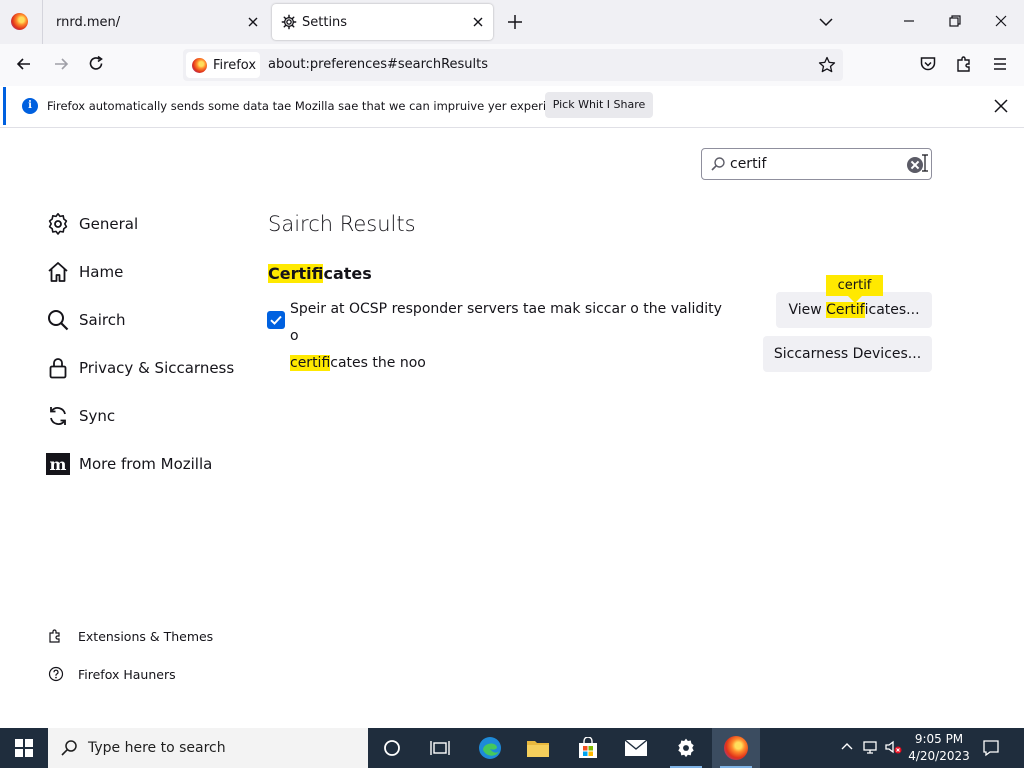  Describe the element at coordinates (939, 739) in the screenshot. I see `clock-time: 9:05 PM` at that location.